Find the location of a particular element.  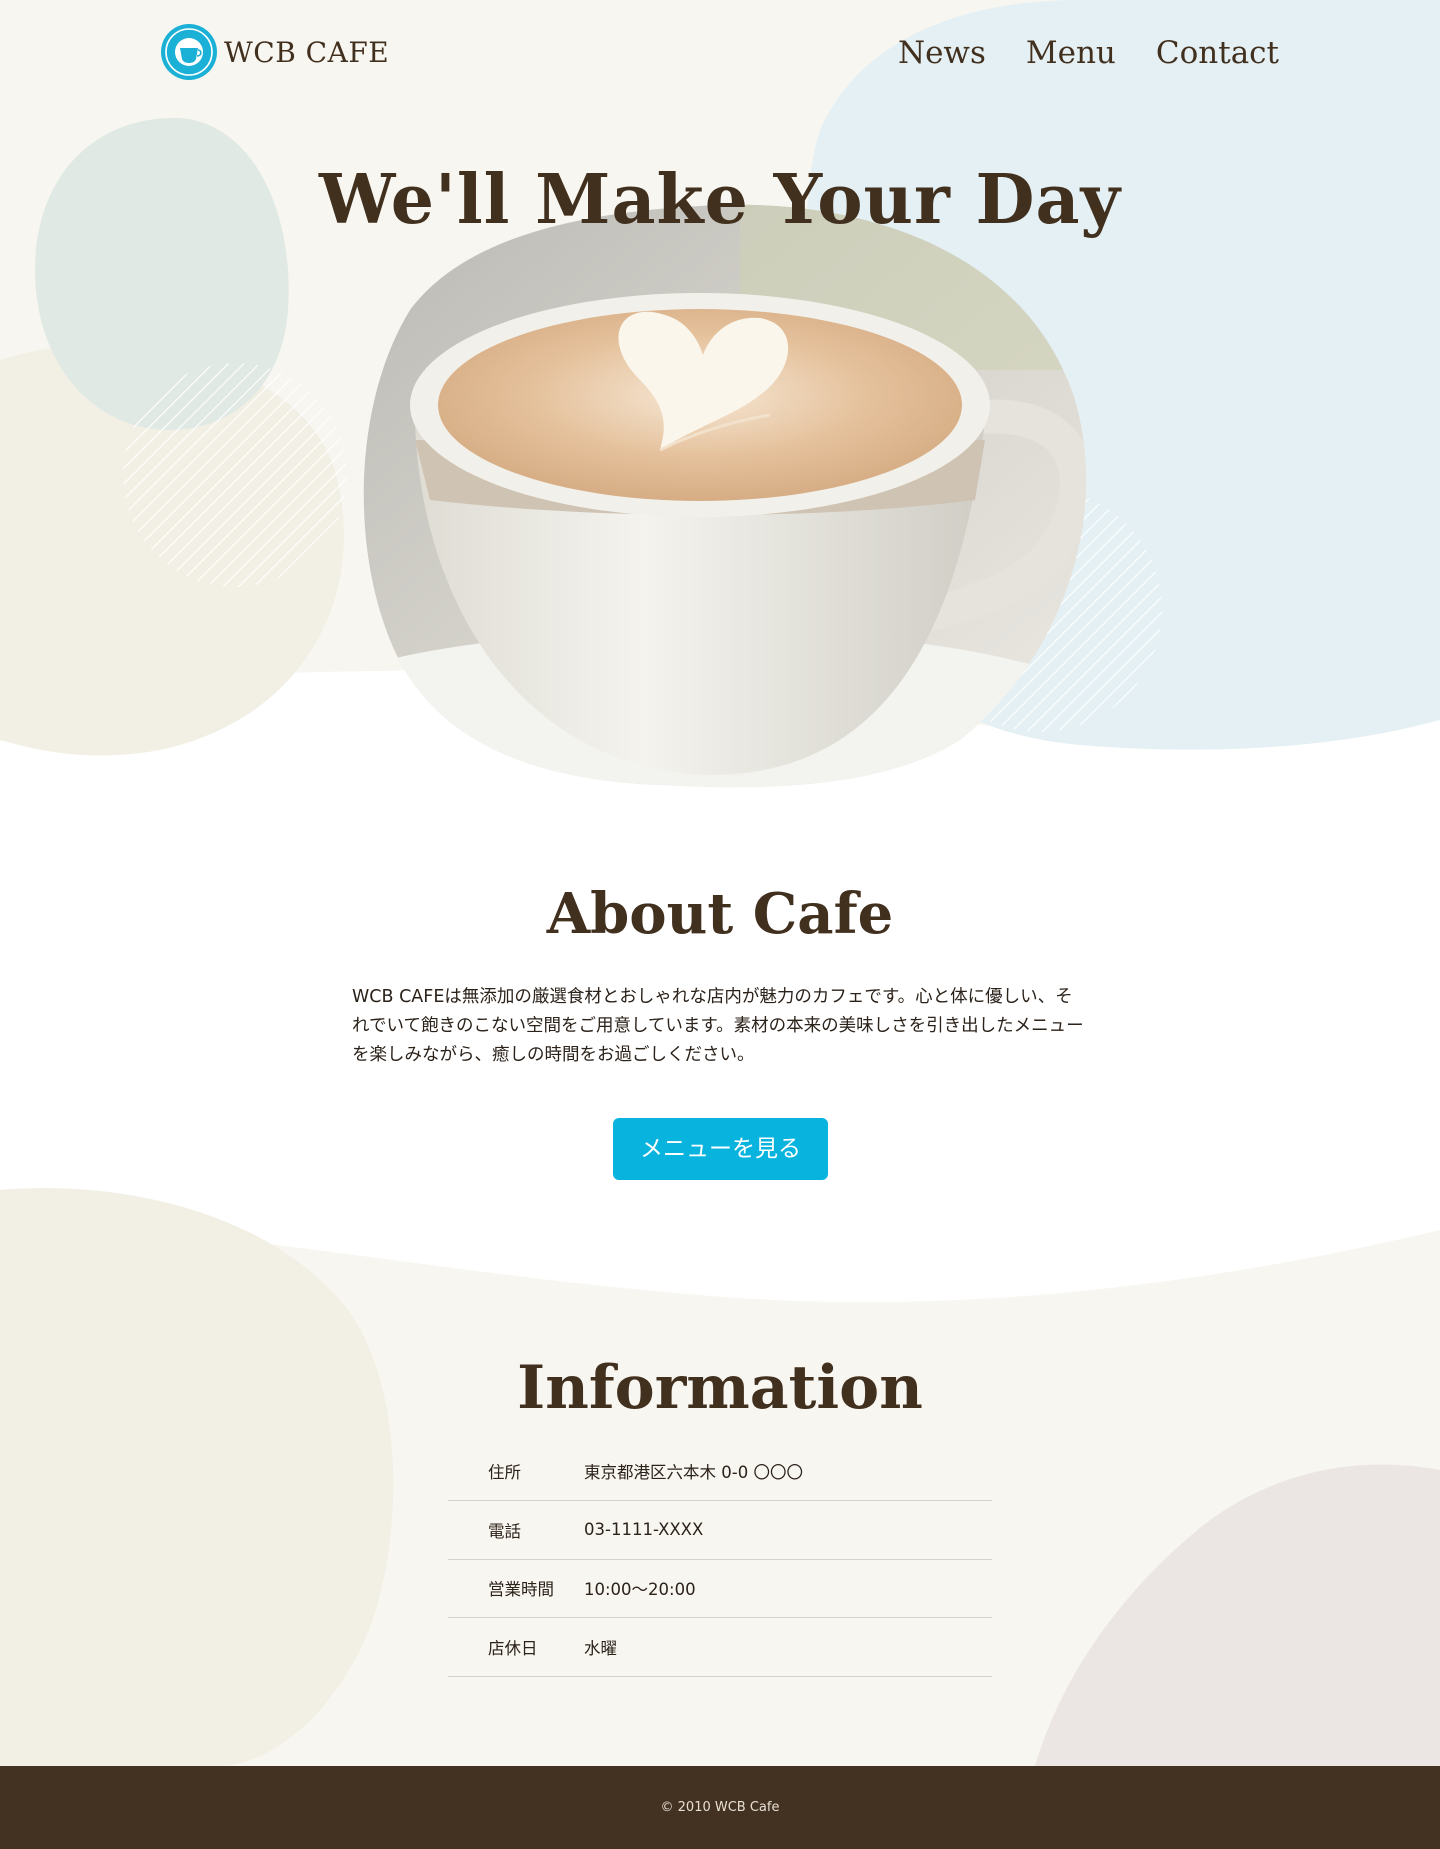

info-row-hours: 営業時間 10:00〜20:00 is located at coordinates (720, 1588).